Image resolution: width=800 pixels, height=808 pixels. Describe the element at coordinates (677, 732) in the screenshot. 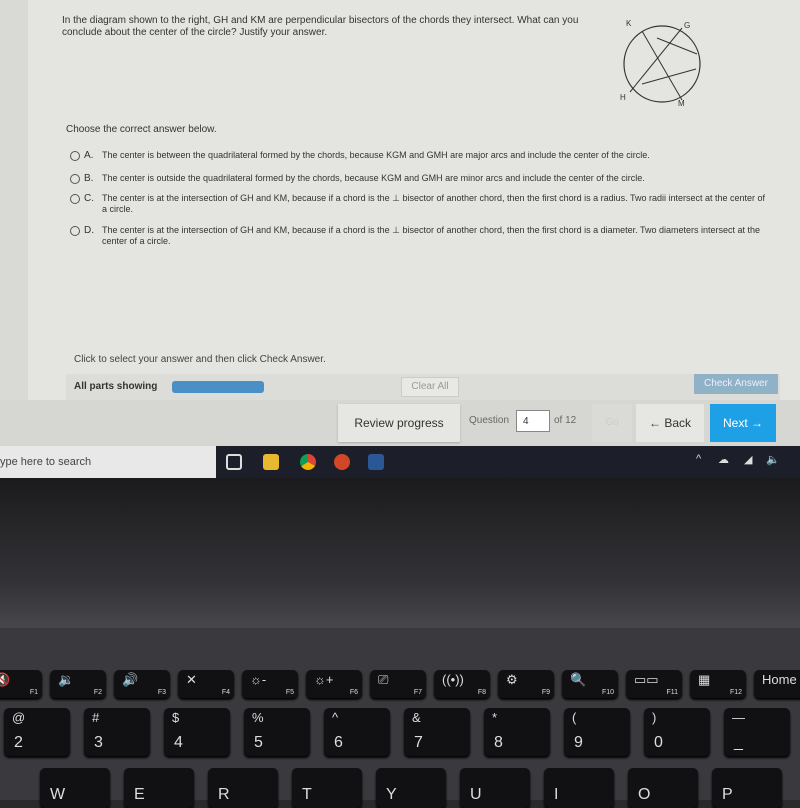

I see `key-0: ) 0` at that location.